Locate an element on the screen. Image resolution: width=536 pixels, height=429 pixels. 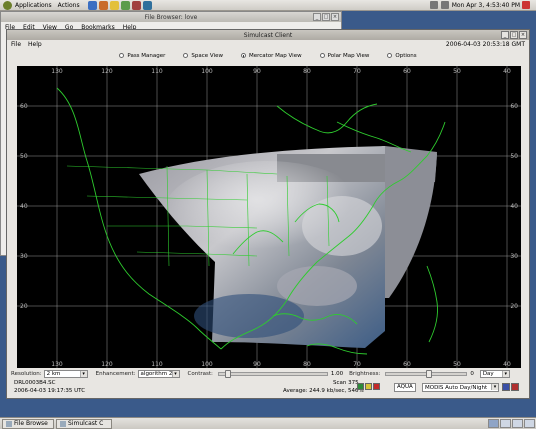
day-night-dropdown: Day ▾ is located at coordinates (494, 374).